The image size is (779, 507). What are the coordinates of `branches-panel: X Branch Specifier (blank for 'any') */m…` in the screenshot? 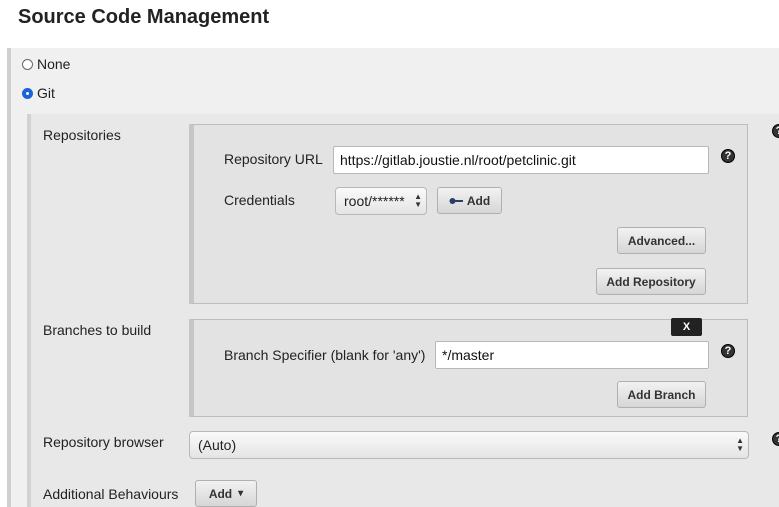 It's located at (468, 367).